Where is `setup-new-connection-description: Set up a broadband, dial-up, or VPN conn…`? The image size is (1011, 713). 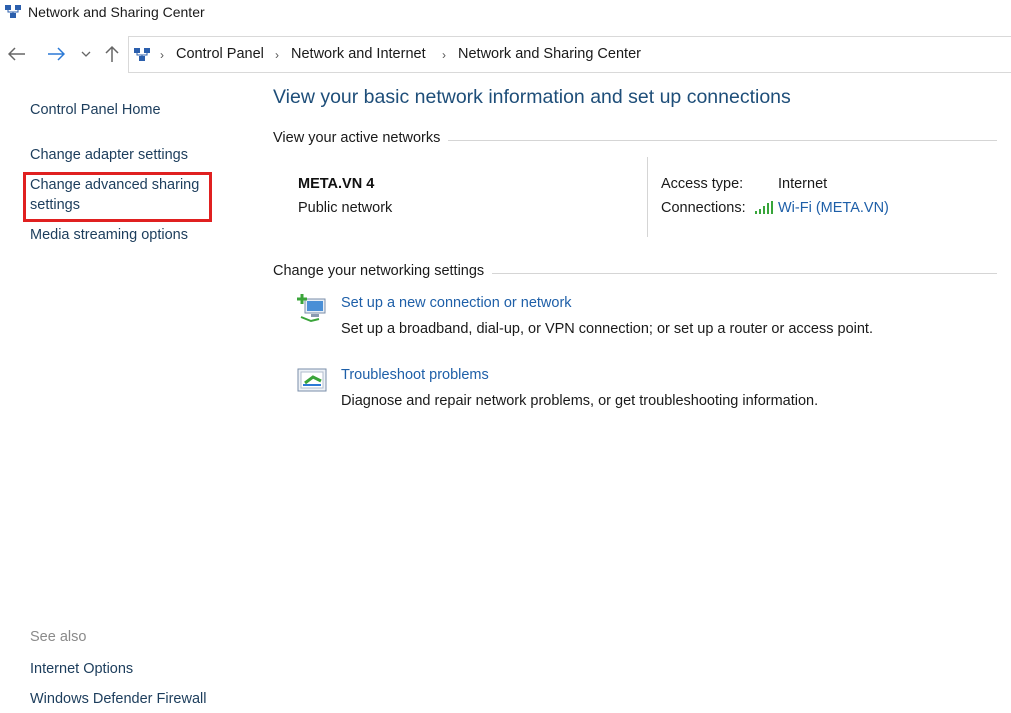 setup-new-connection-description: Set up a broadband, dial-up, or VPN conn… is located at coordinates (607, 329).